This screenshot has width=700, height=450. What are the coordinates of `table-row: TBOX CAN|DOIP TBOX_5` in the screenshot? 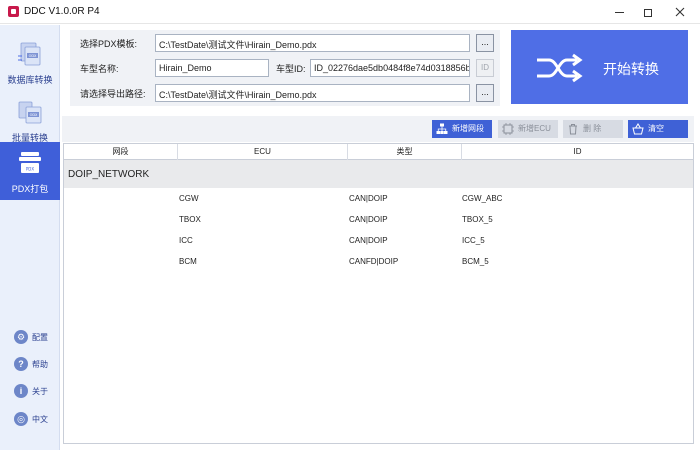 It's located at (378, 221).